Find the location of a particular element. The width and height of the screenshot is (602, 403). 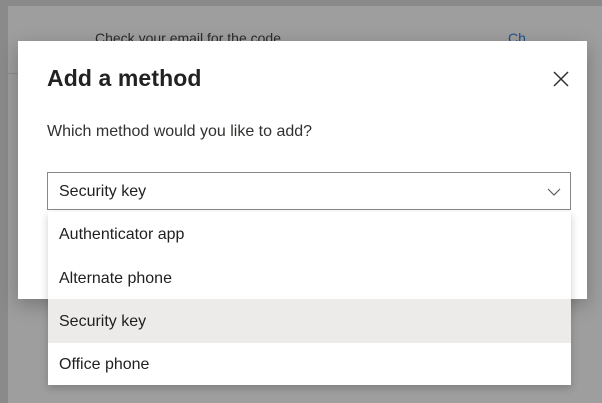

option-office-phone: Office phone is located at coordinates (309, 364).